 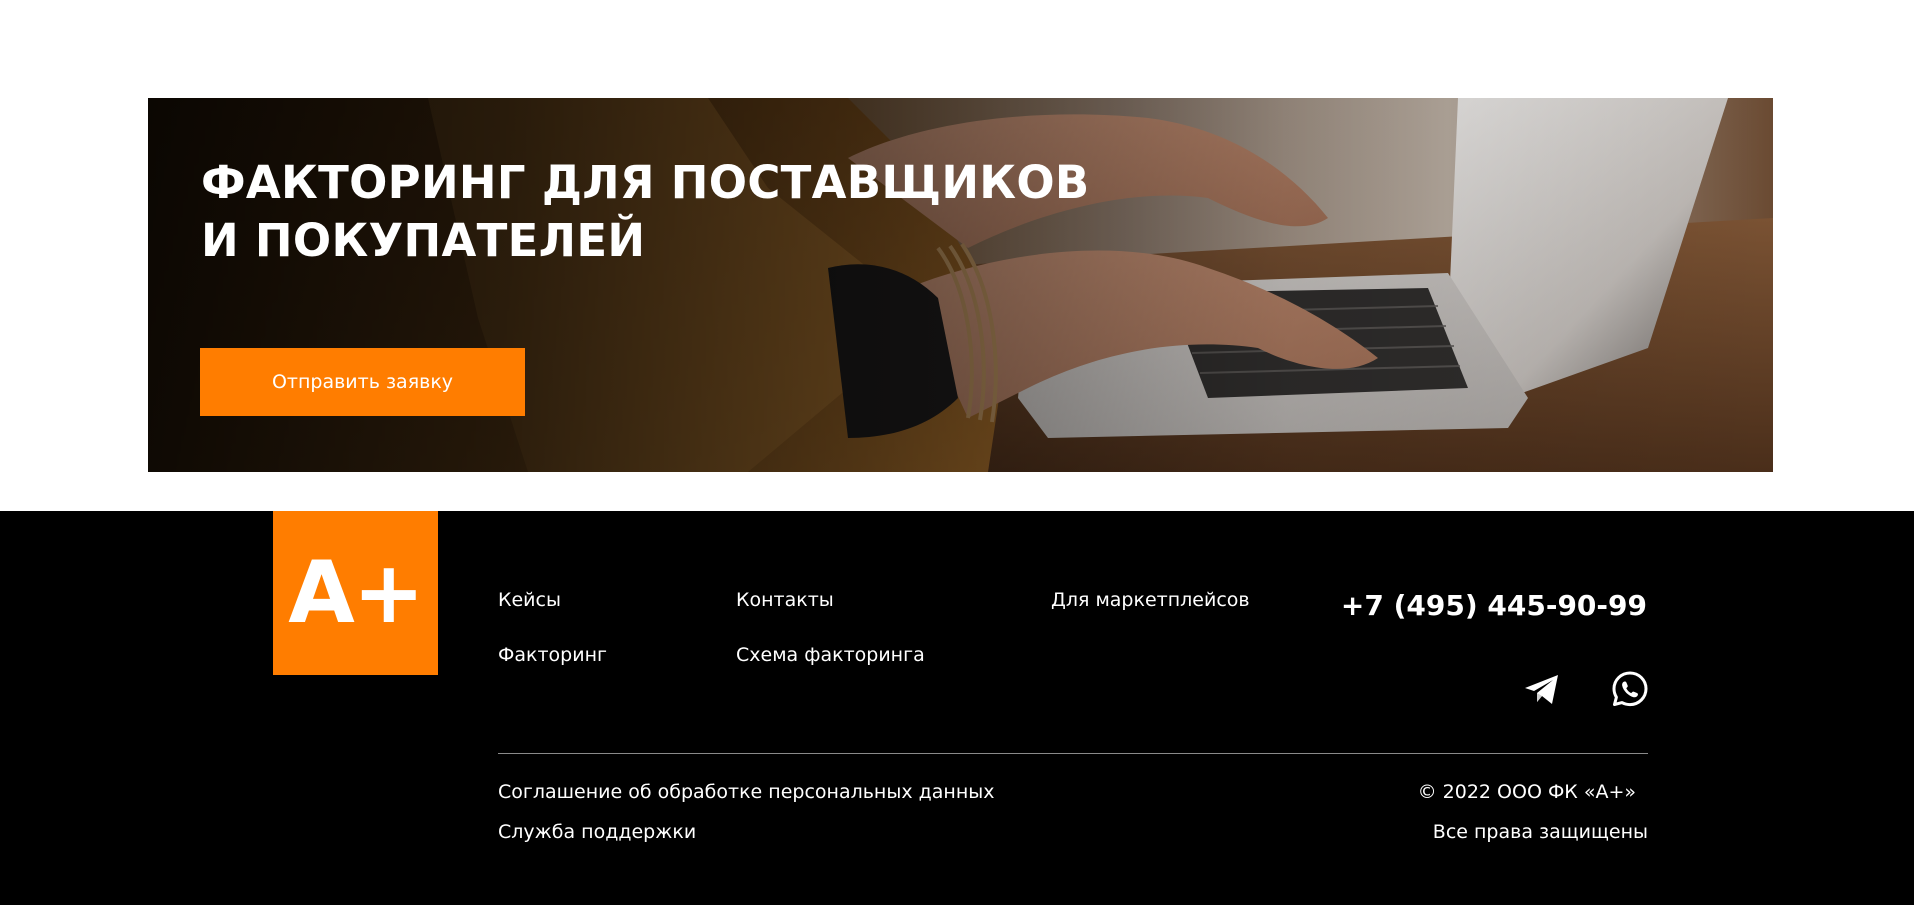 I want to click on hero-title: ФАКТОРИНГ ДЛЯ ПОСТАВЩИКОВ И ПОКУПАТЕЛЕЙ, so click(x=645, y=212).